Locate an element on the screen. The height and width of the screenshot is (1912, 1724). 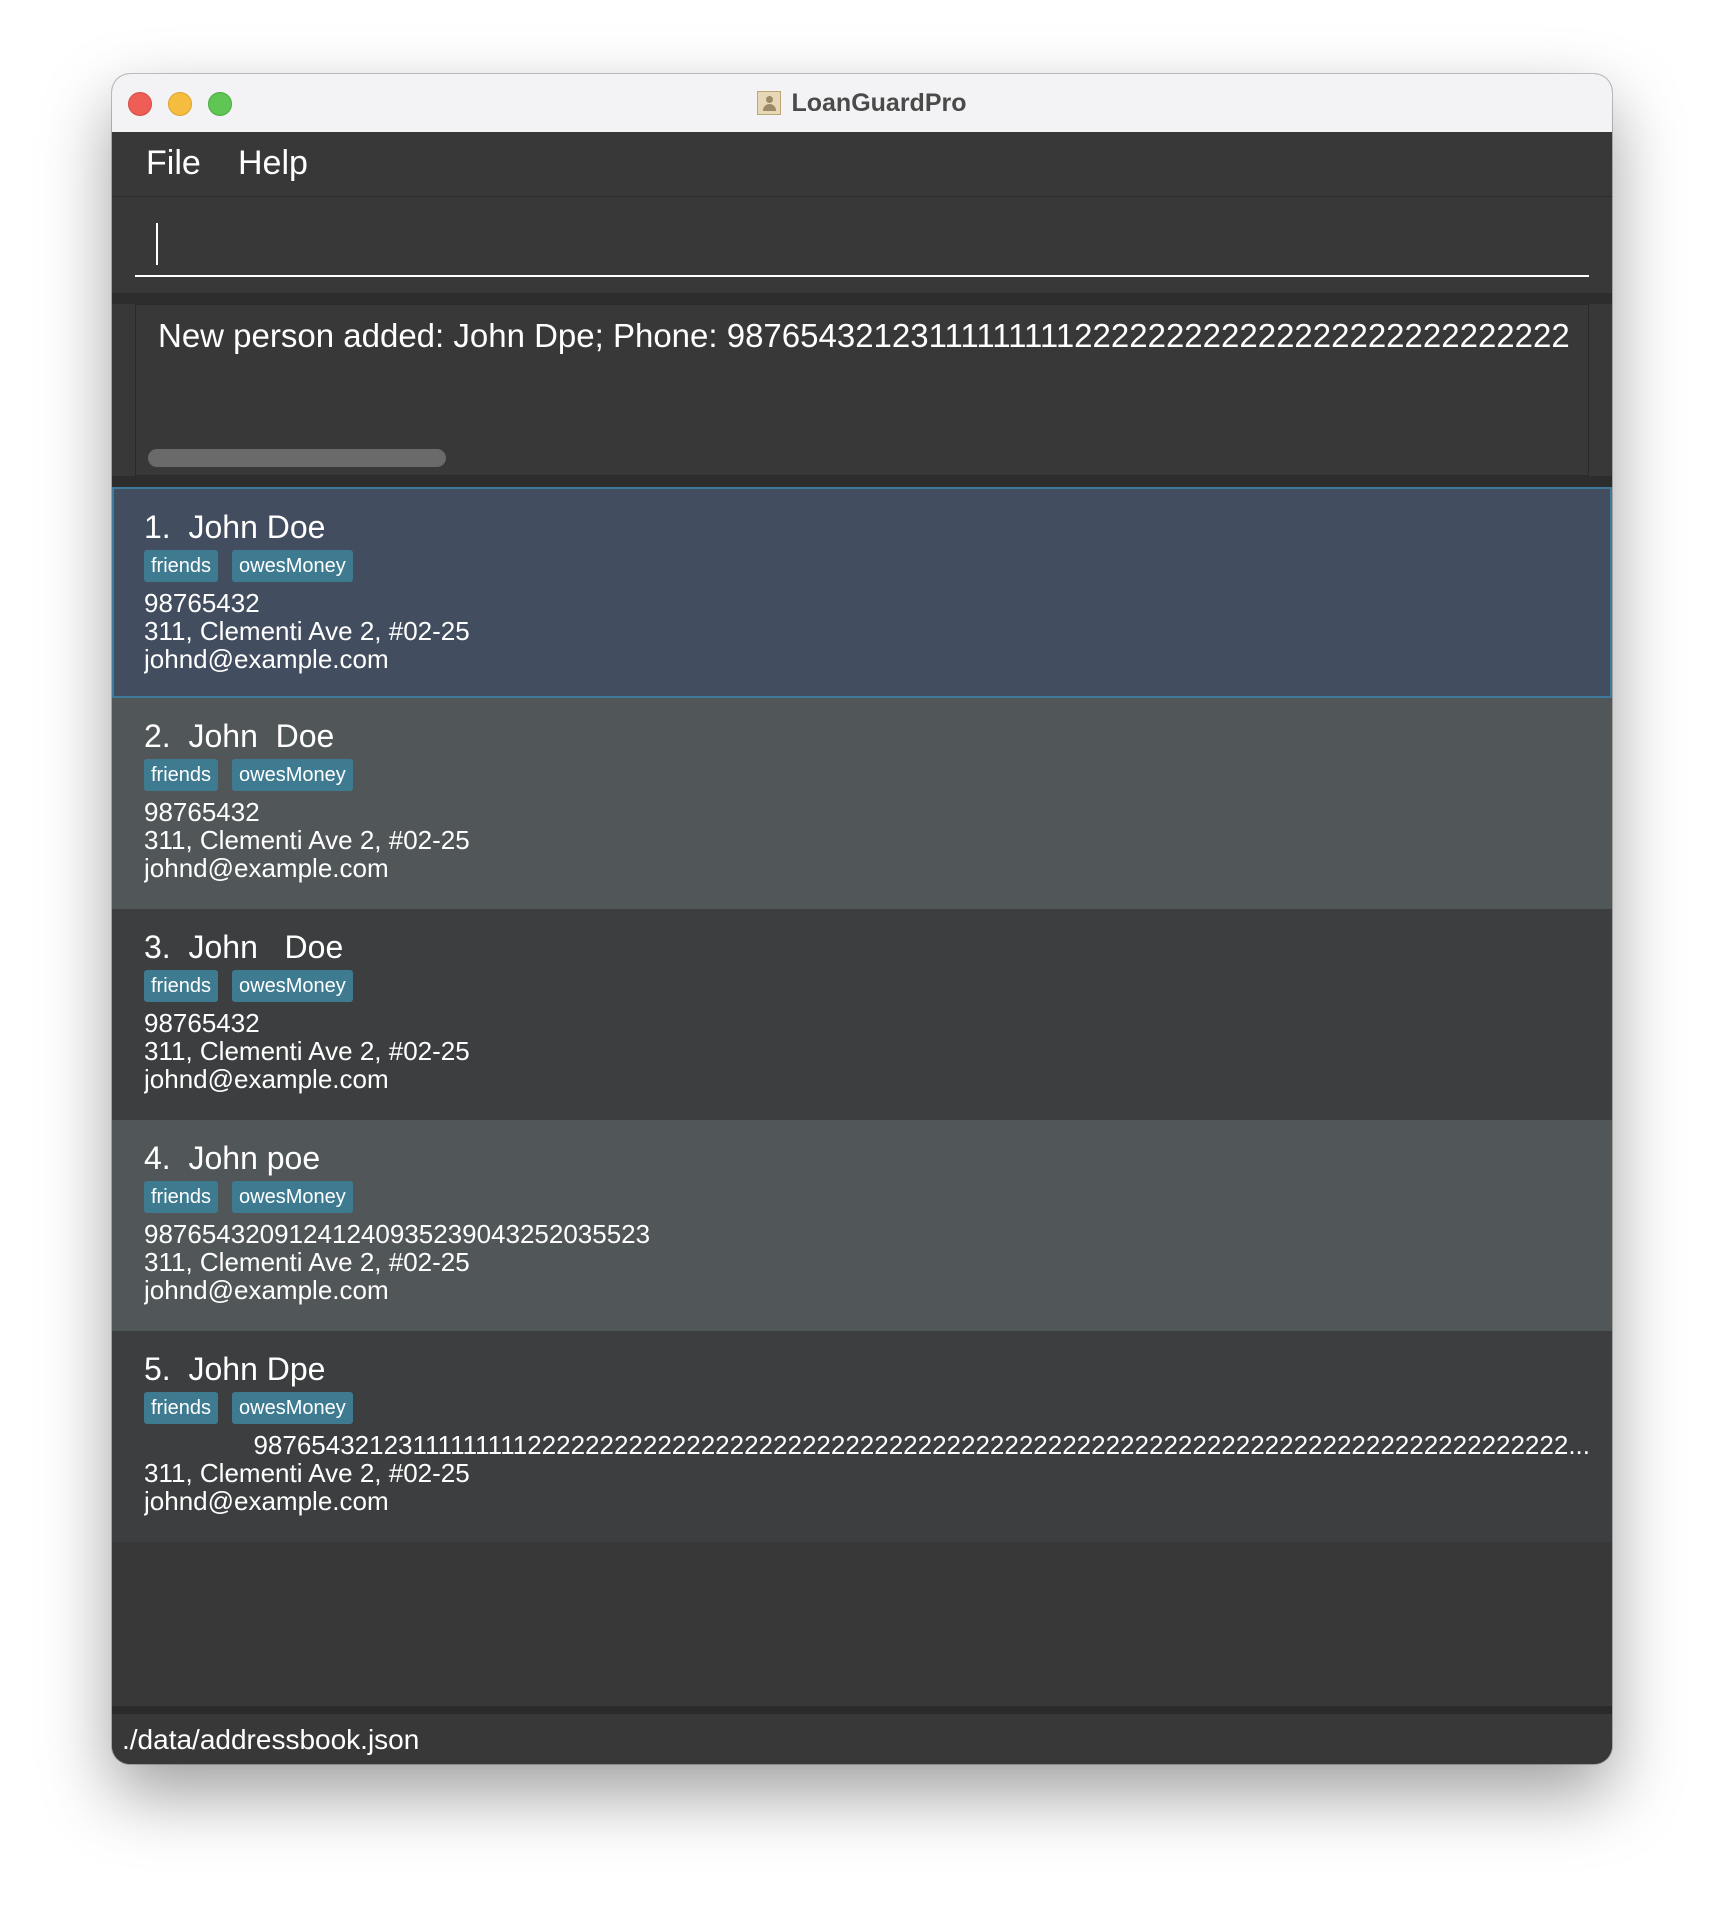
window-title: LoanGuardPro is located at coordinates (879, 102).